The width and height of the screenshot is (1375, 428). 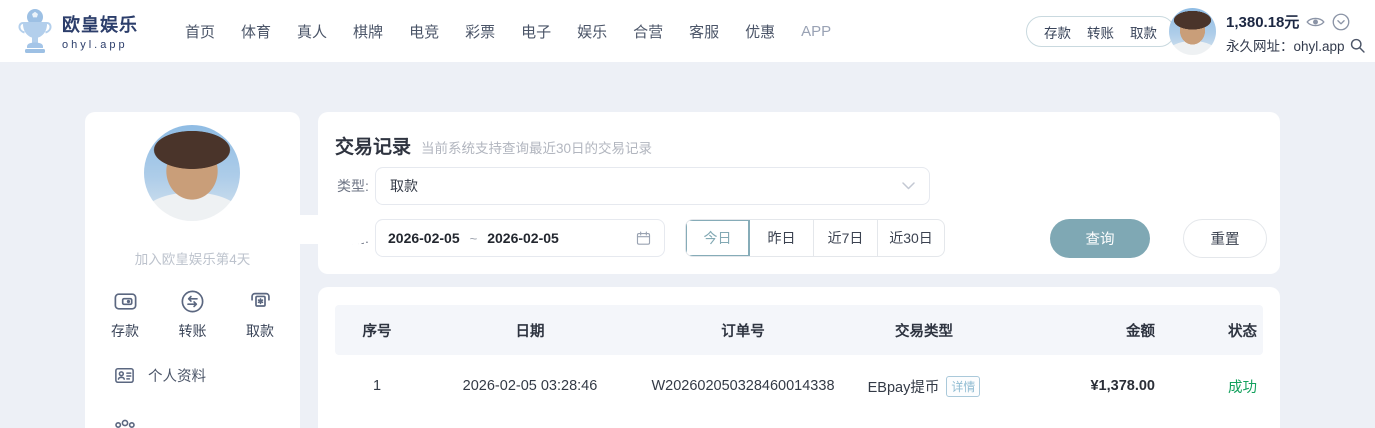 I want to click on type-select: 取款, so click(x=652, y=186).